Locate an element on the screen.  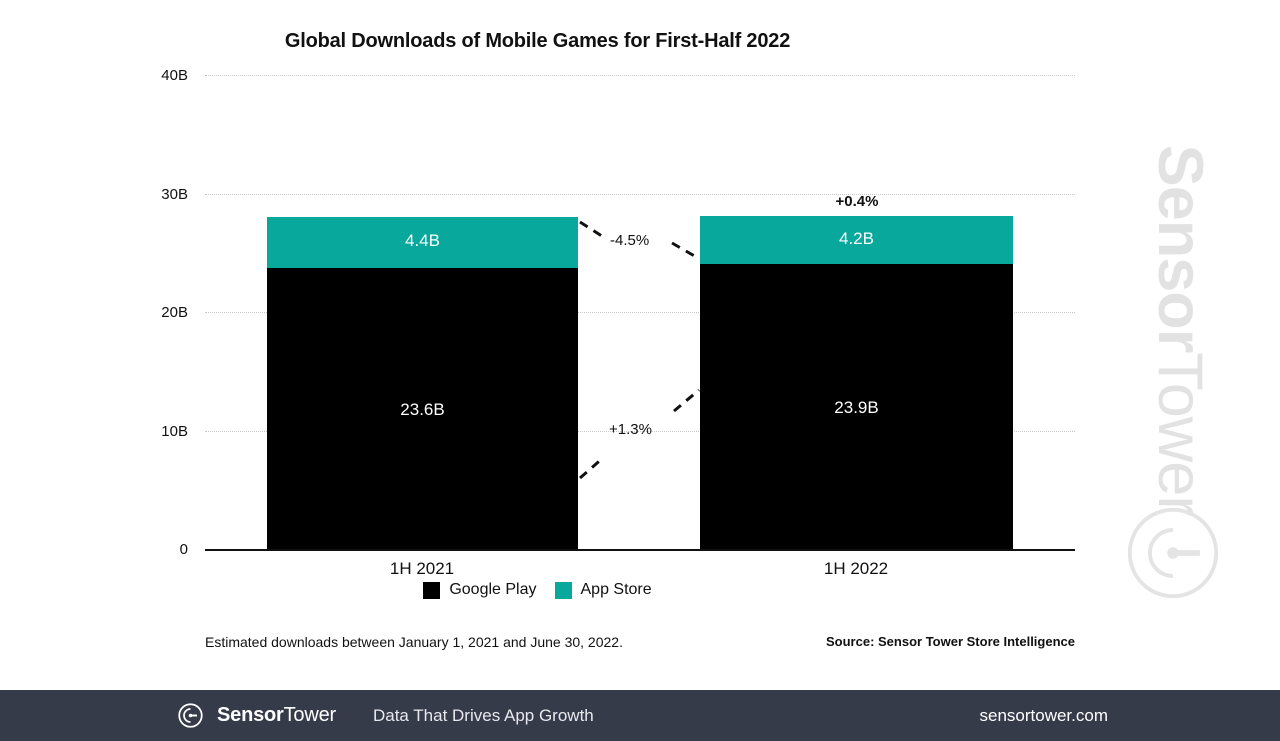
app-store-change-label: -4.5% is located at coordinates (630, 240).